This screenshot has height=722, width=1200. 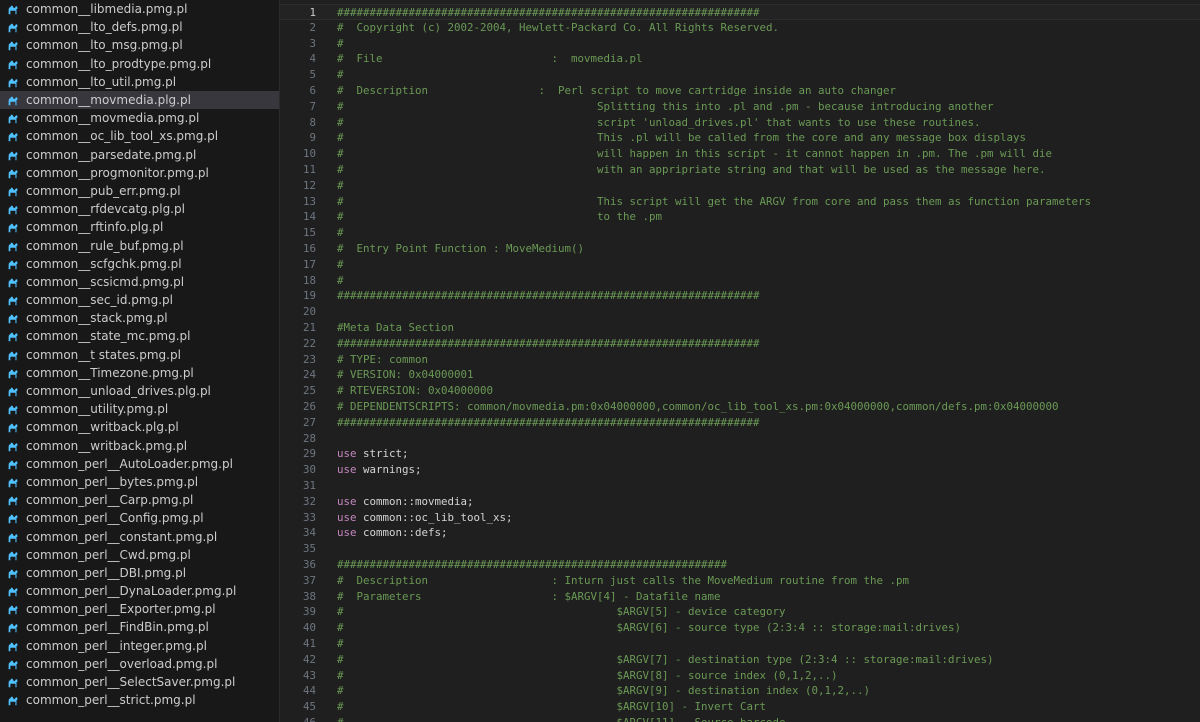 I want to click on file-item: common__rule_buf.pmg.pl, so click(x=139, y=245).